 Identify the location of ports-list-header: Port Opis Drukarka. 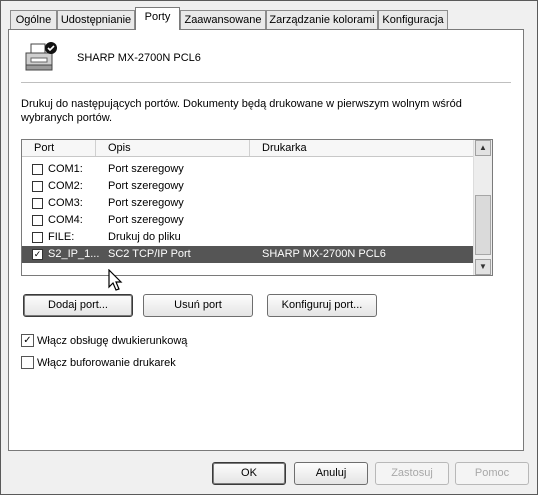
(248, 148).